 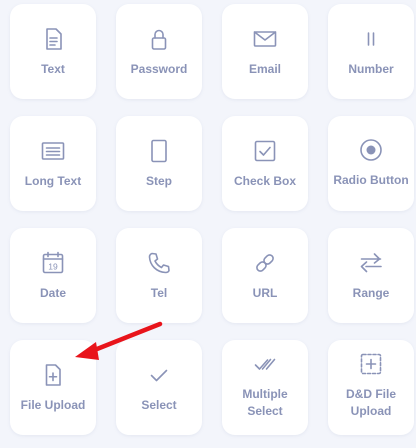 I want to click on range-arrows-icon, so click(x=371, y=263).